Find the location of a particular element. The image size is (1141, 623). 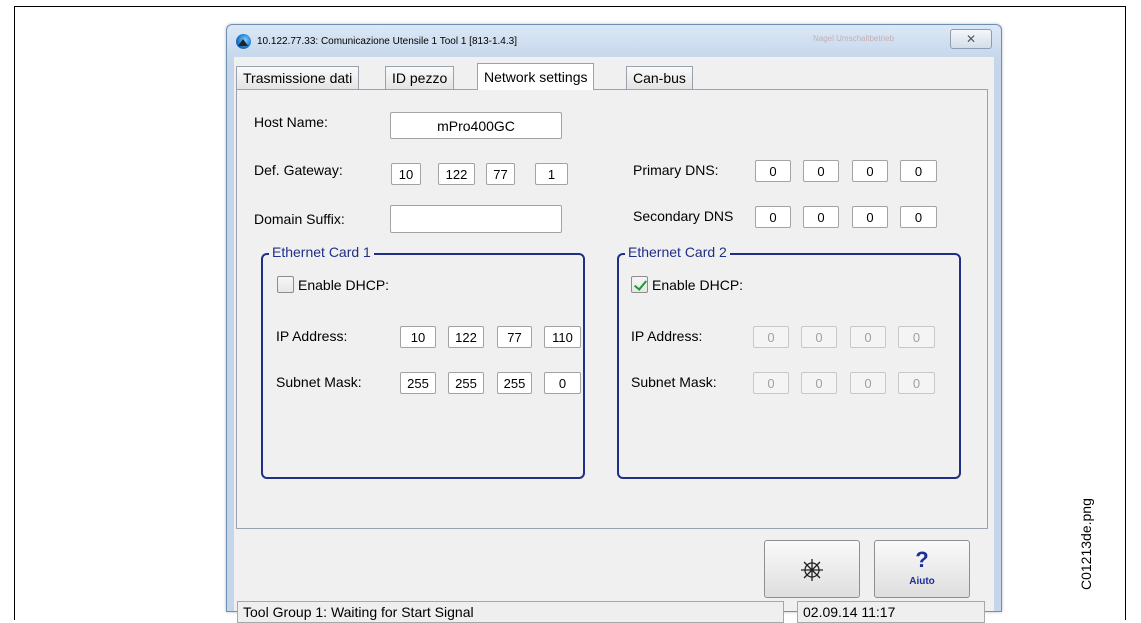

app-icon is located at coordinates (243, 41).